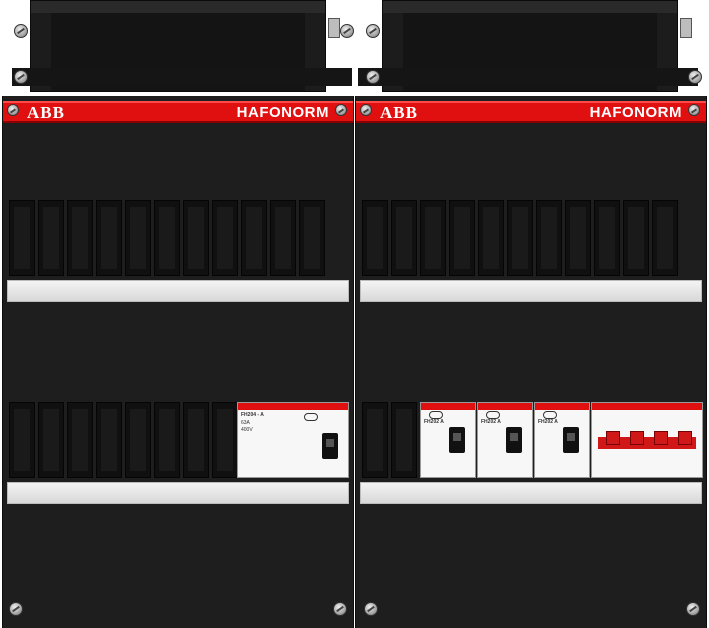 The image size is (709, 628). Describe the element at coordinates (252, 415) in the screenshot. I see `device-title: FH204 - A` at that location.